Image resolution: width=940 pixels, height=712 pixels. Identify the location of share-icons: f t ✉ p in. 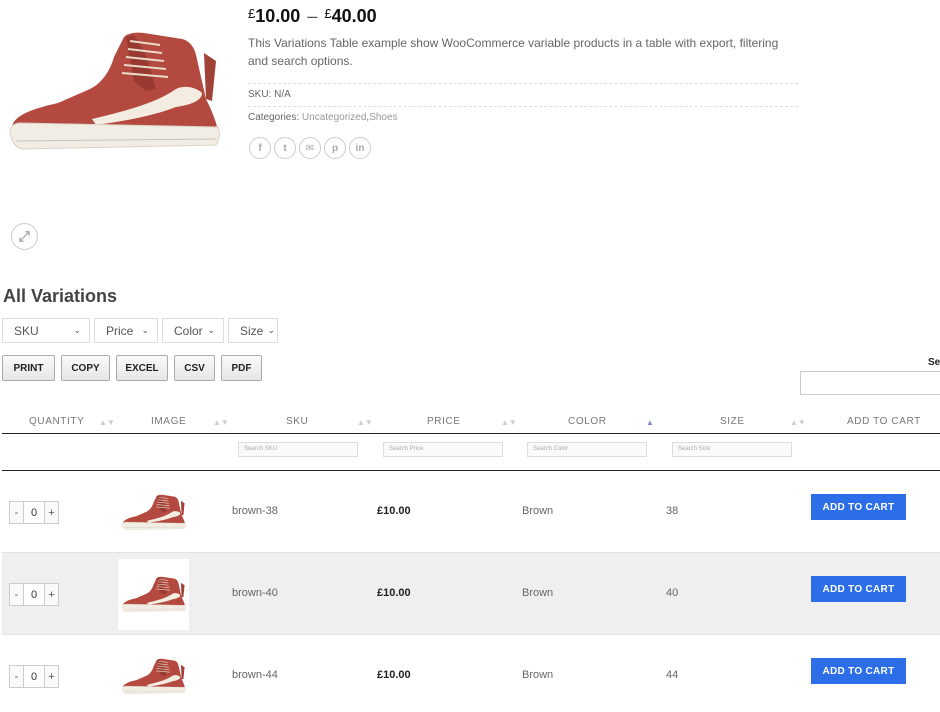
(310, 148).